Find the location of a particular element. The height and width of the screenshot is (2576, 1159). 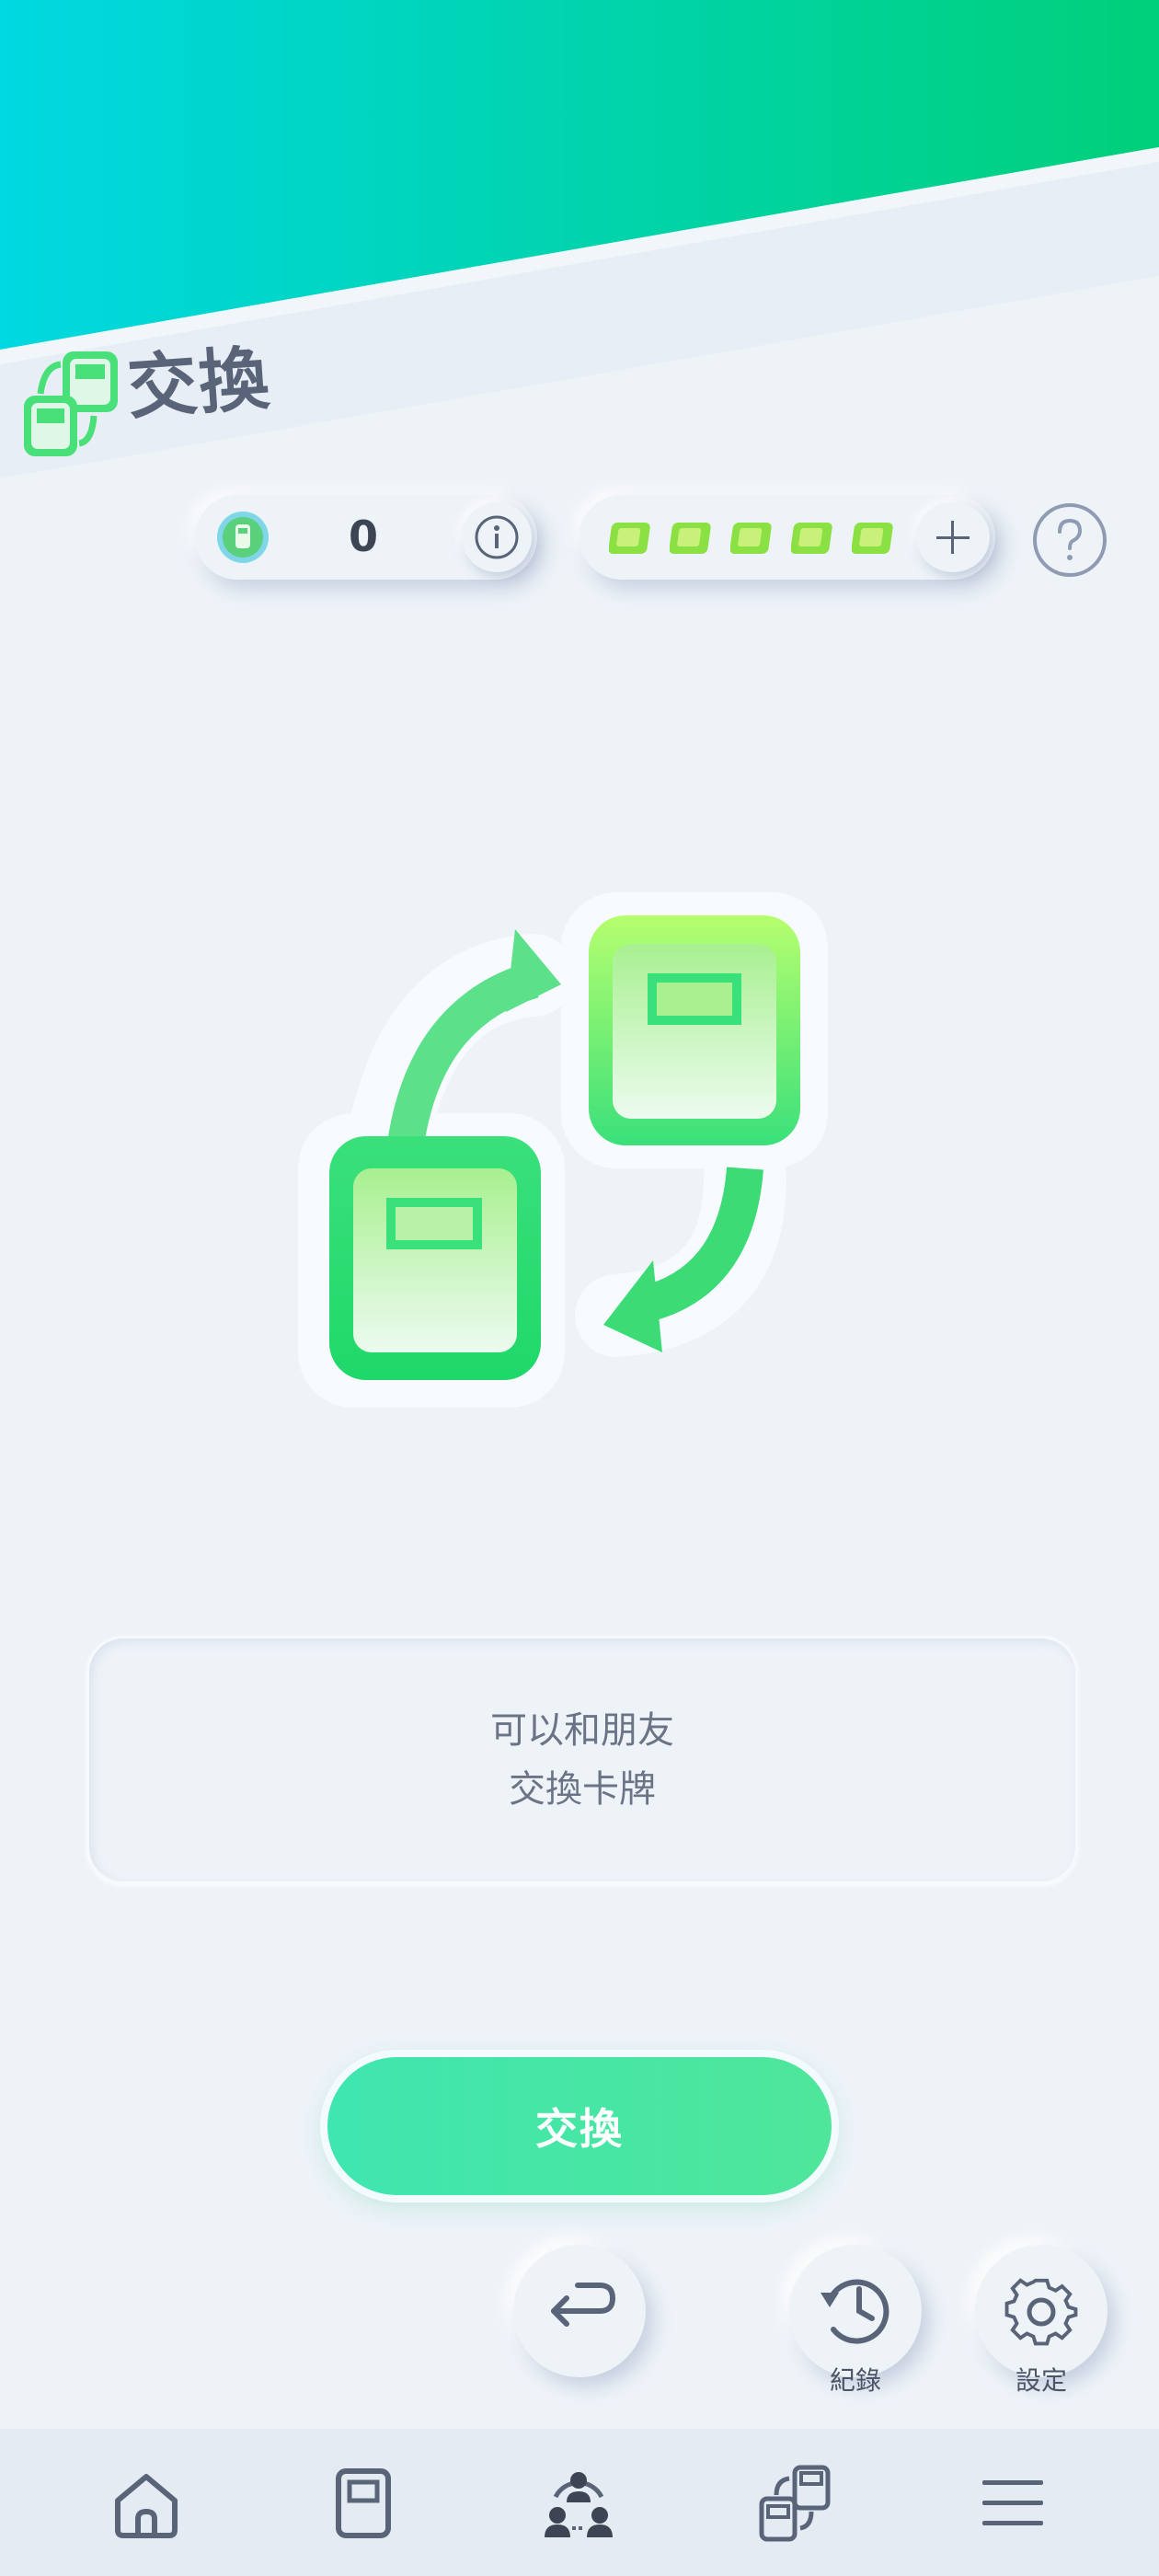

history-button is located at coordinates (855, 2311).